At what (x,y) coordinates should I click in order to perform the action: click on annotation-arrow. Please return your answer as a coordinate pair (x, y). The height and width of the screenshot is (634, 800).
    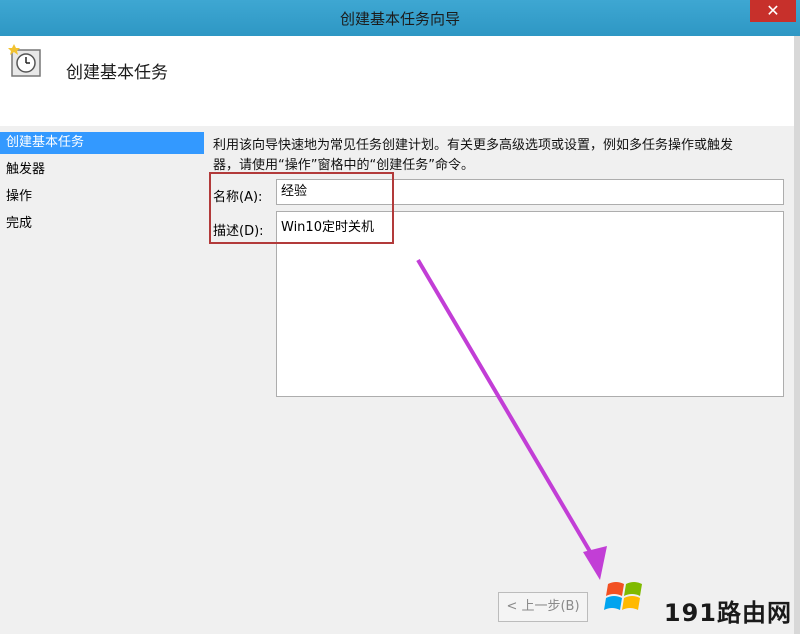
    Looking at the image, I should click on (511, 419).